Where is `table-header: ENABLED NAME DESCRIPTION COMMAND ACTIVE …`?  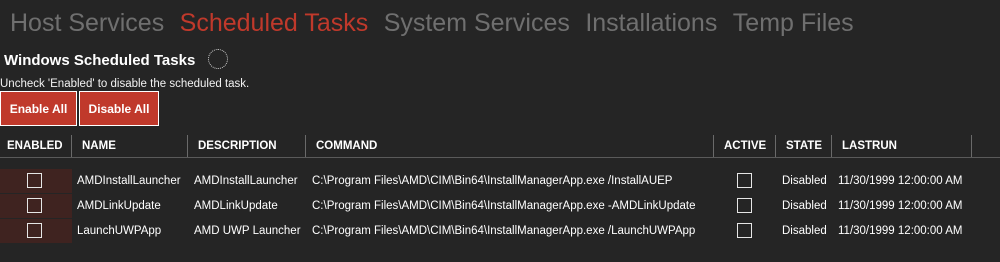 table-header: ENABLED NAME DESCRIPTION COMMAND ACTIVE … is located at coordinates (500, 146).